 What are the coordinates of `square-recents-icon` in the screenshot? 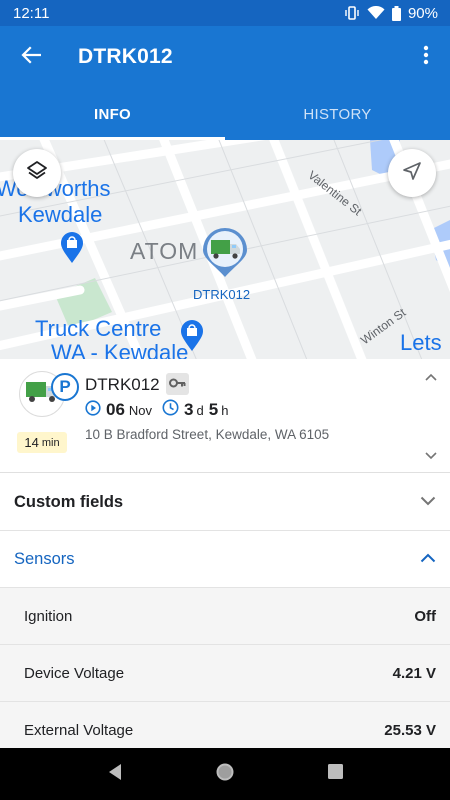 It's located at (335, 774).